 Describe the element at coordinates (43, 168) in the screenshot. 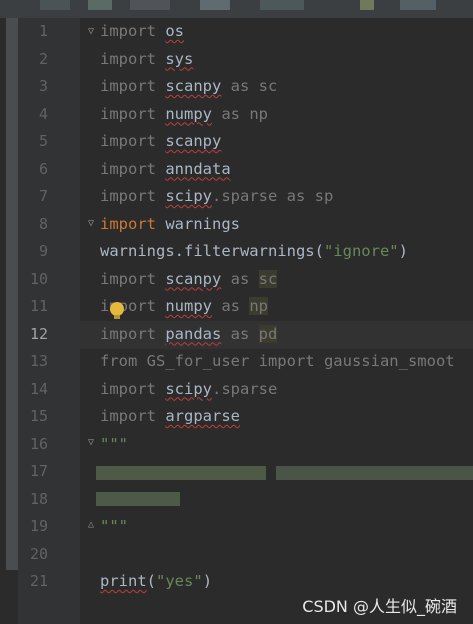

I see `line-number: 6` at that location.